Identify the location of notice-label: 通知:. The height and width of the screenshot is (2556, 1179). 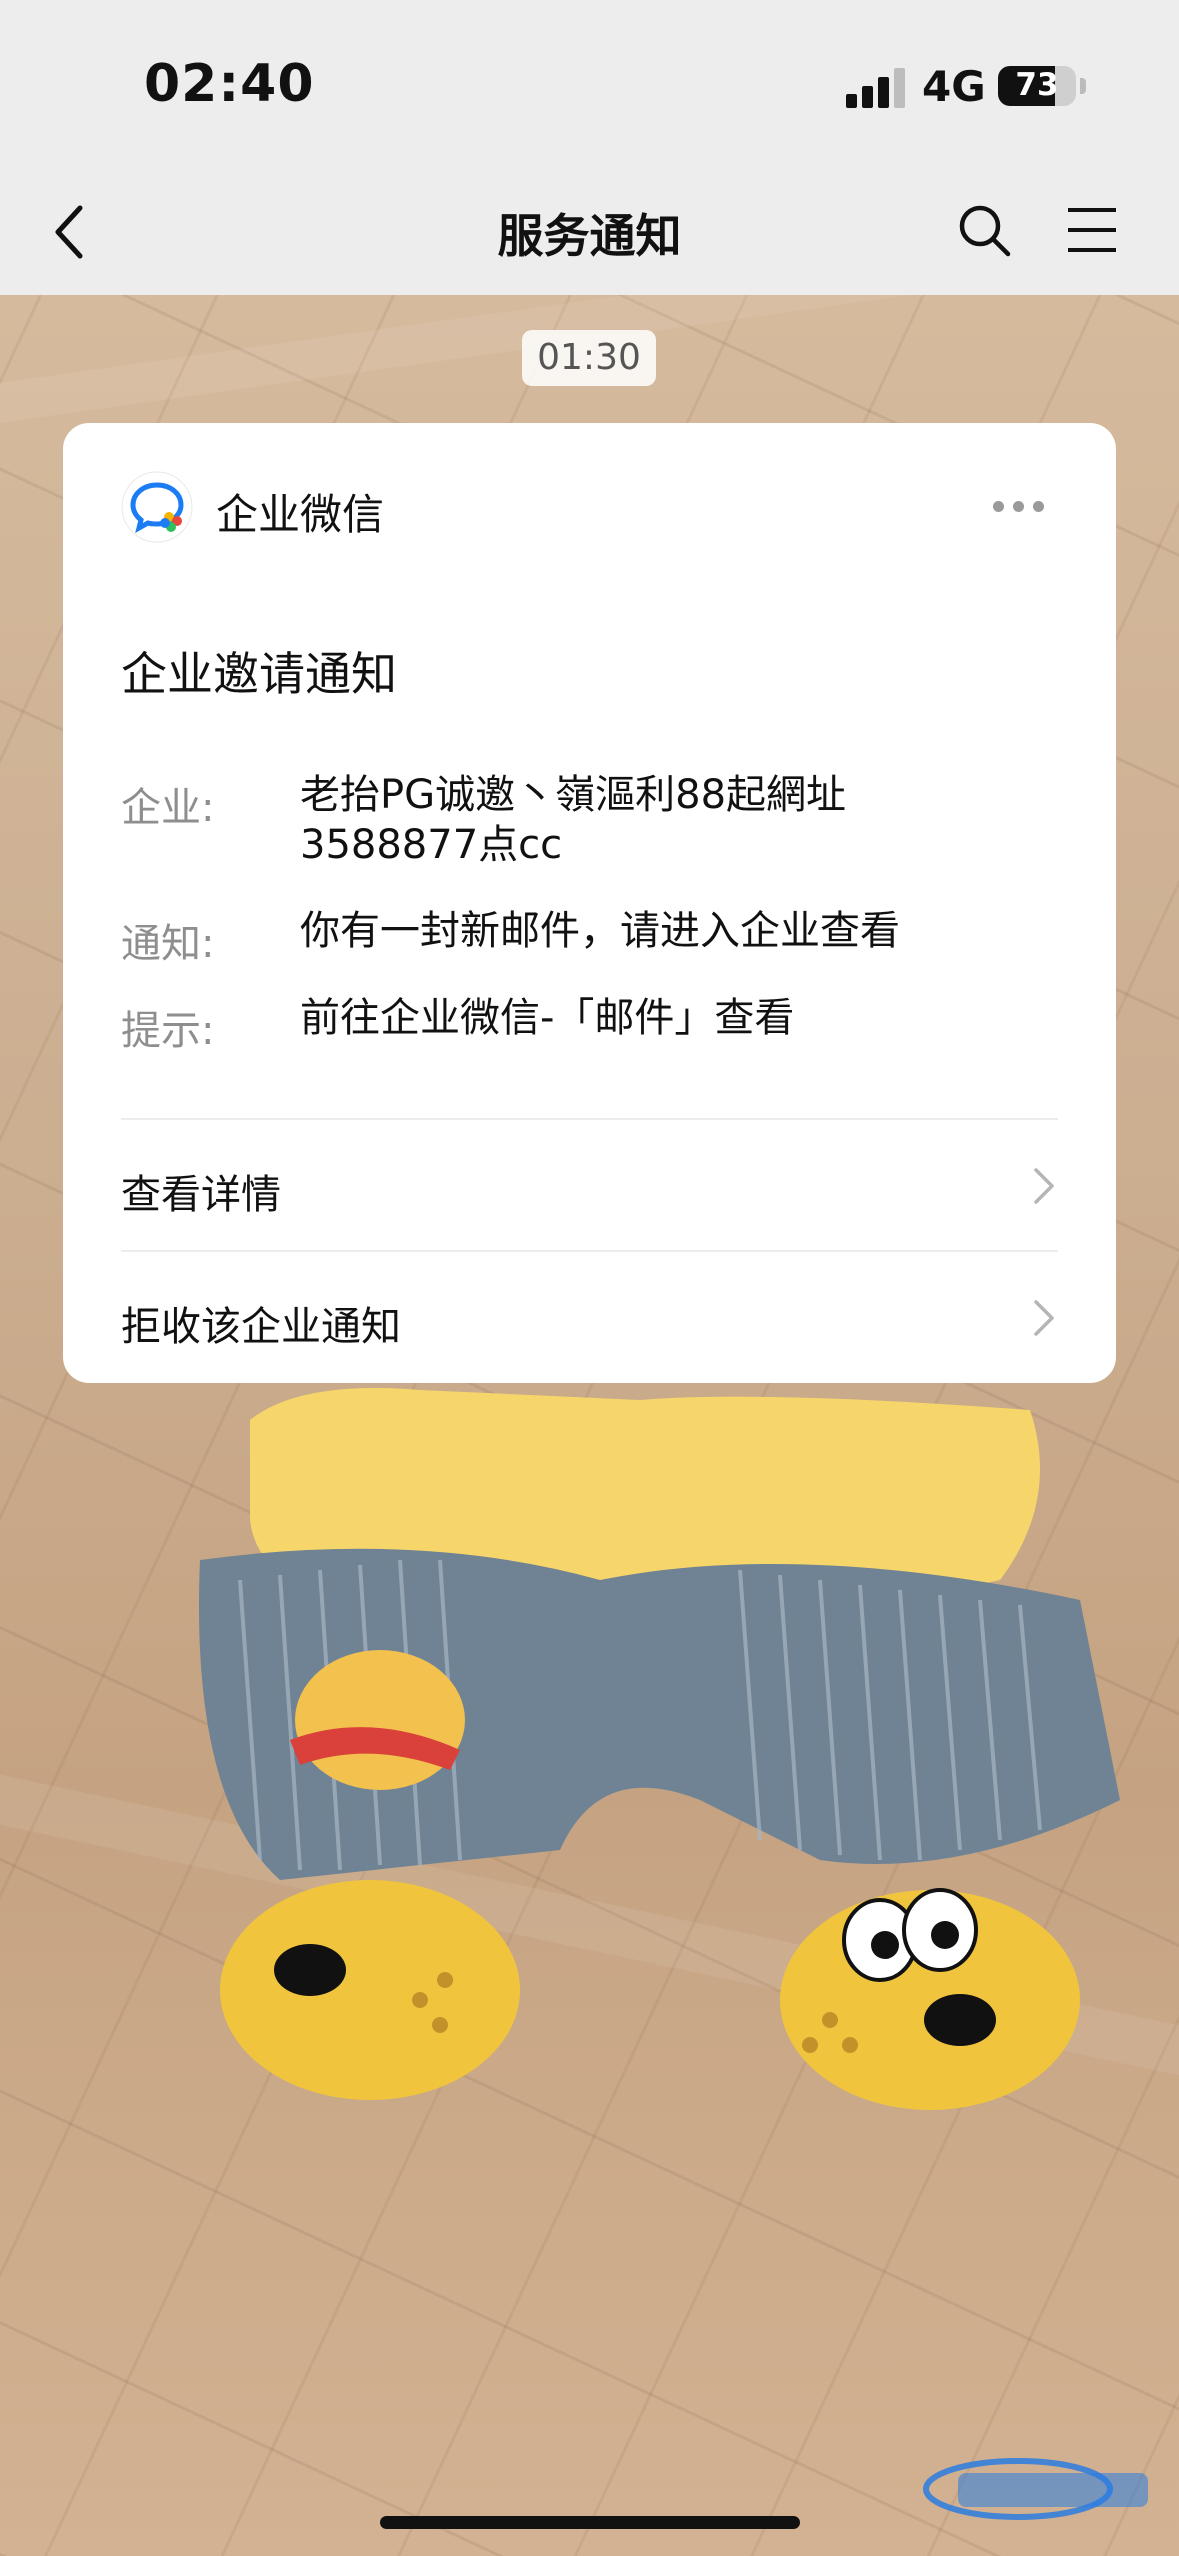
(168, 944).